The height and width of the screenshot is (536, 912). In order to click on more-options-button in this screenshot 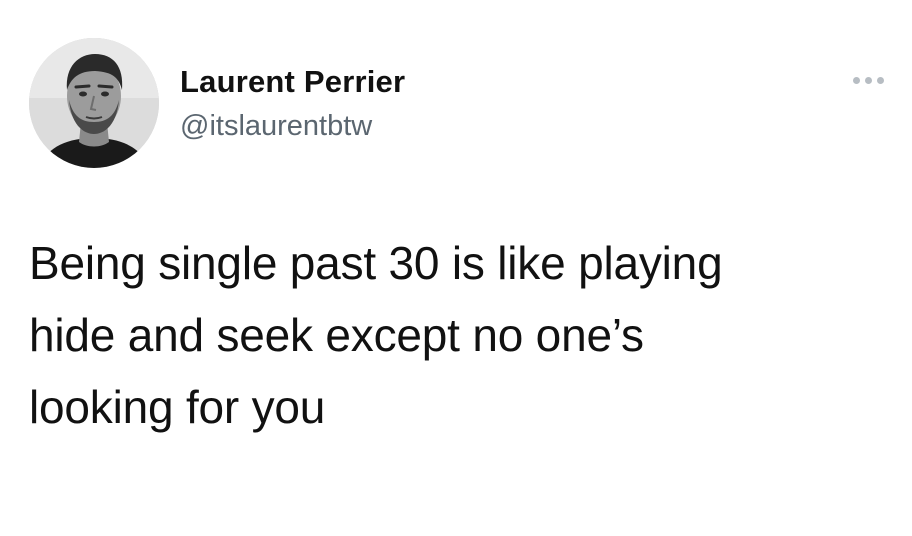, I will do `click(868, 80)`.